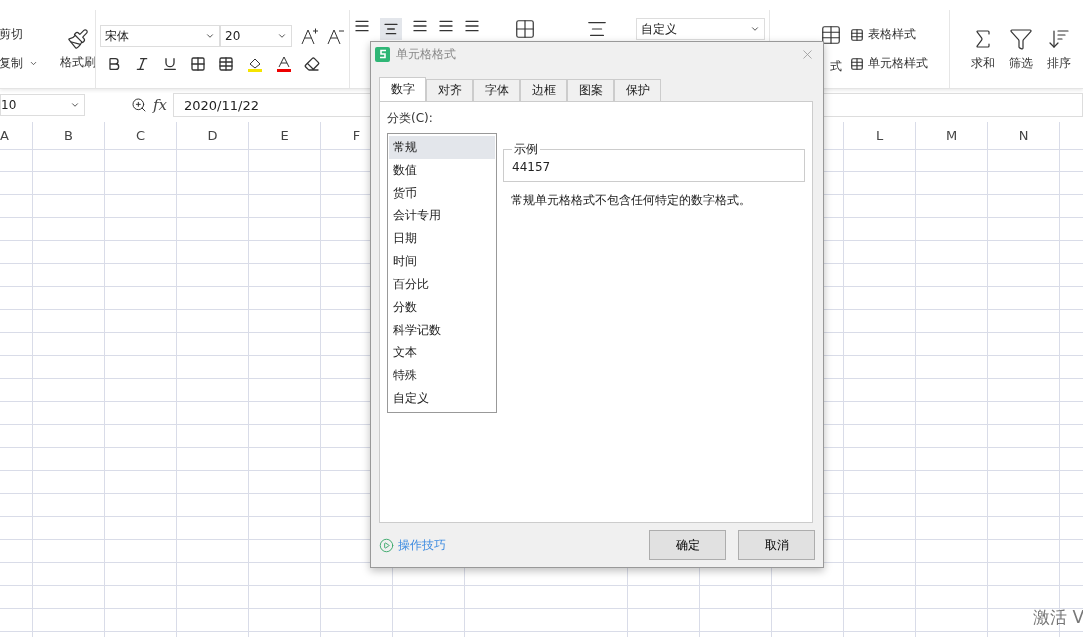 The image size is (1083, 637). Describe the element at coordinates (1058, 617) in the screenshot. I see `activation-notice: 激活 V` at that location.